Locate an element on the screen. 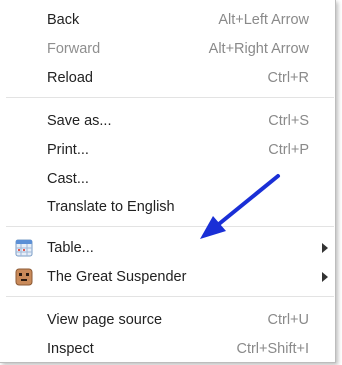 This screenshot has width=342, height=365. menu-item-view-source: View page source Ctrl+U is located at coordinates (167, 319).